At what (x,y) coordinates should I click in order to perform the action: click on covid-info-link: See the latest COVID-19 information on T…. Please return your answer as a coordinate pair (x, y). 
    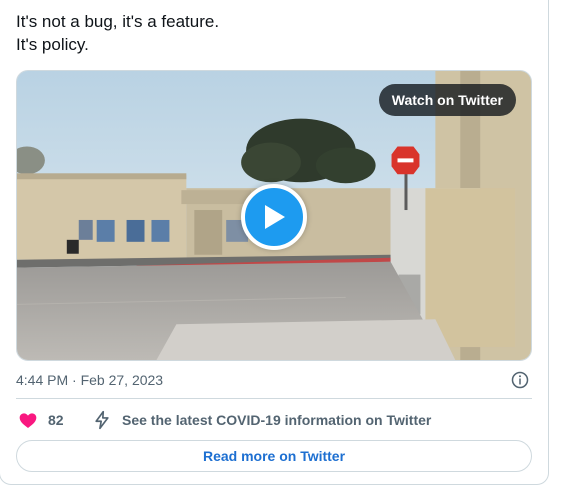
    Looking at the image, I should click on (261, 420).